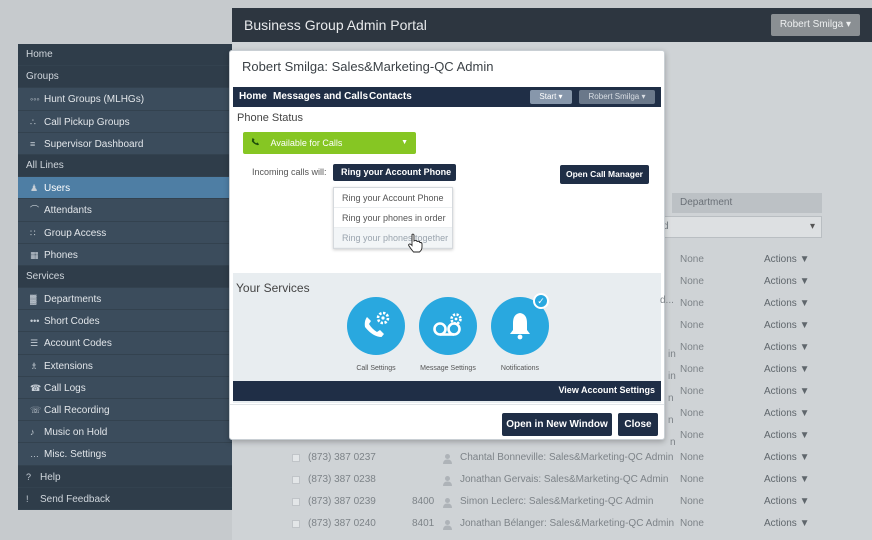 The image size is (872, 540). I want to click on pickup-groups-icon: ∴, so click(33, 121).